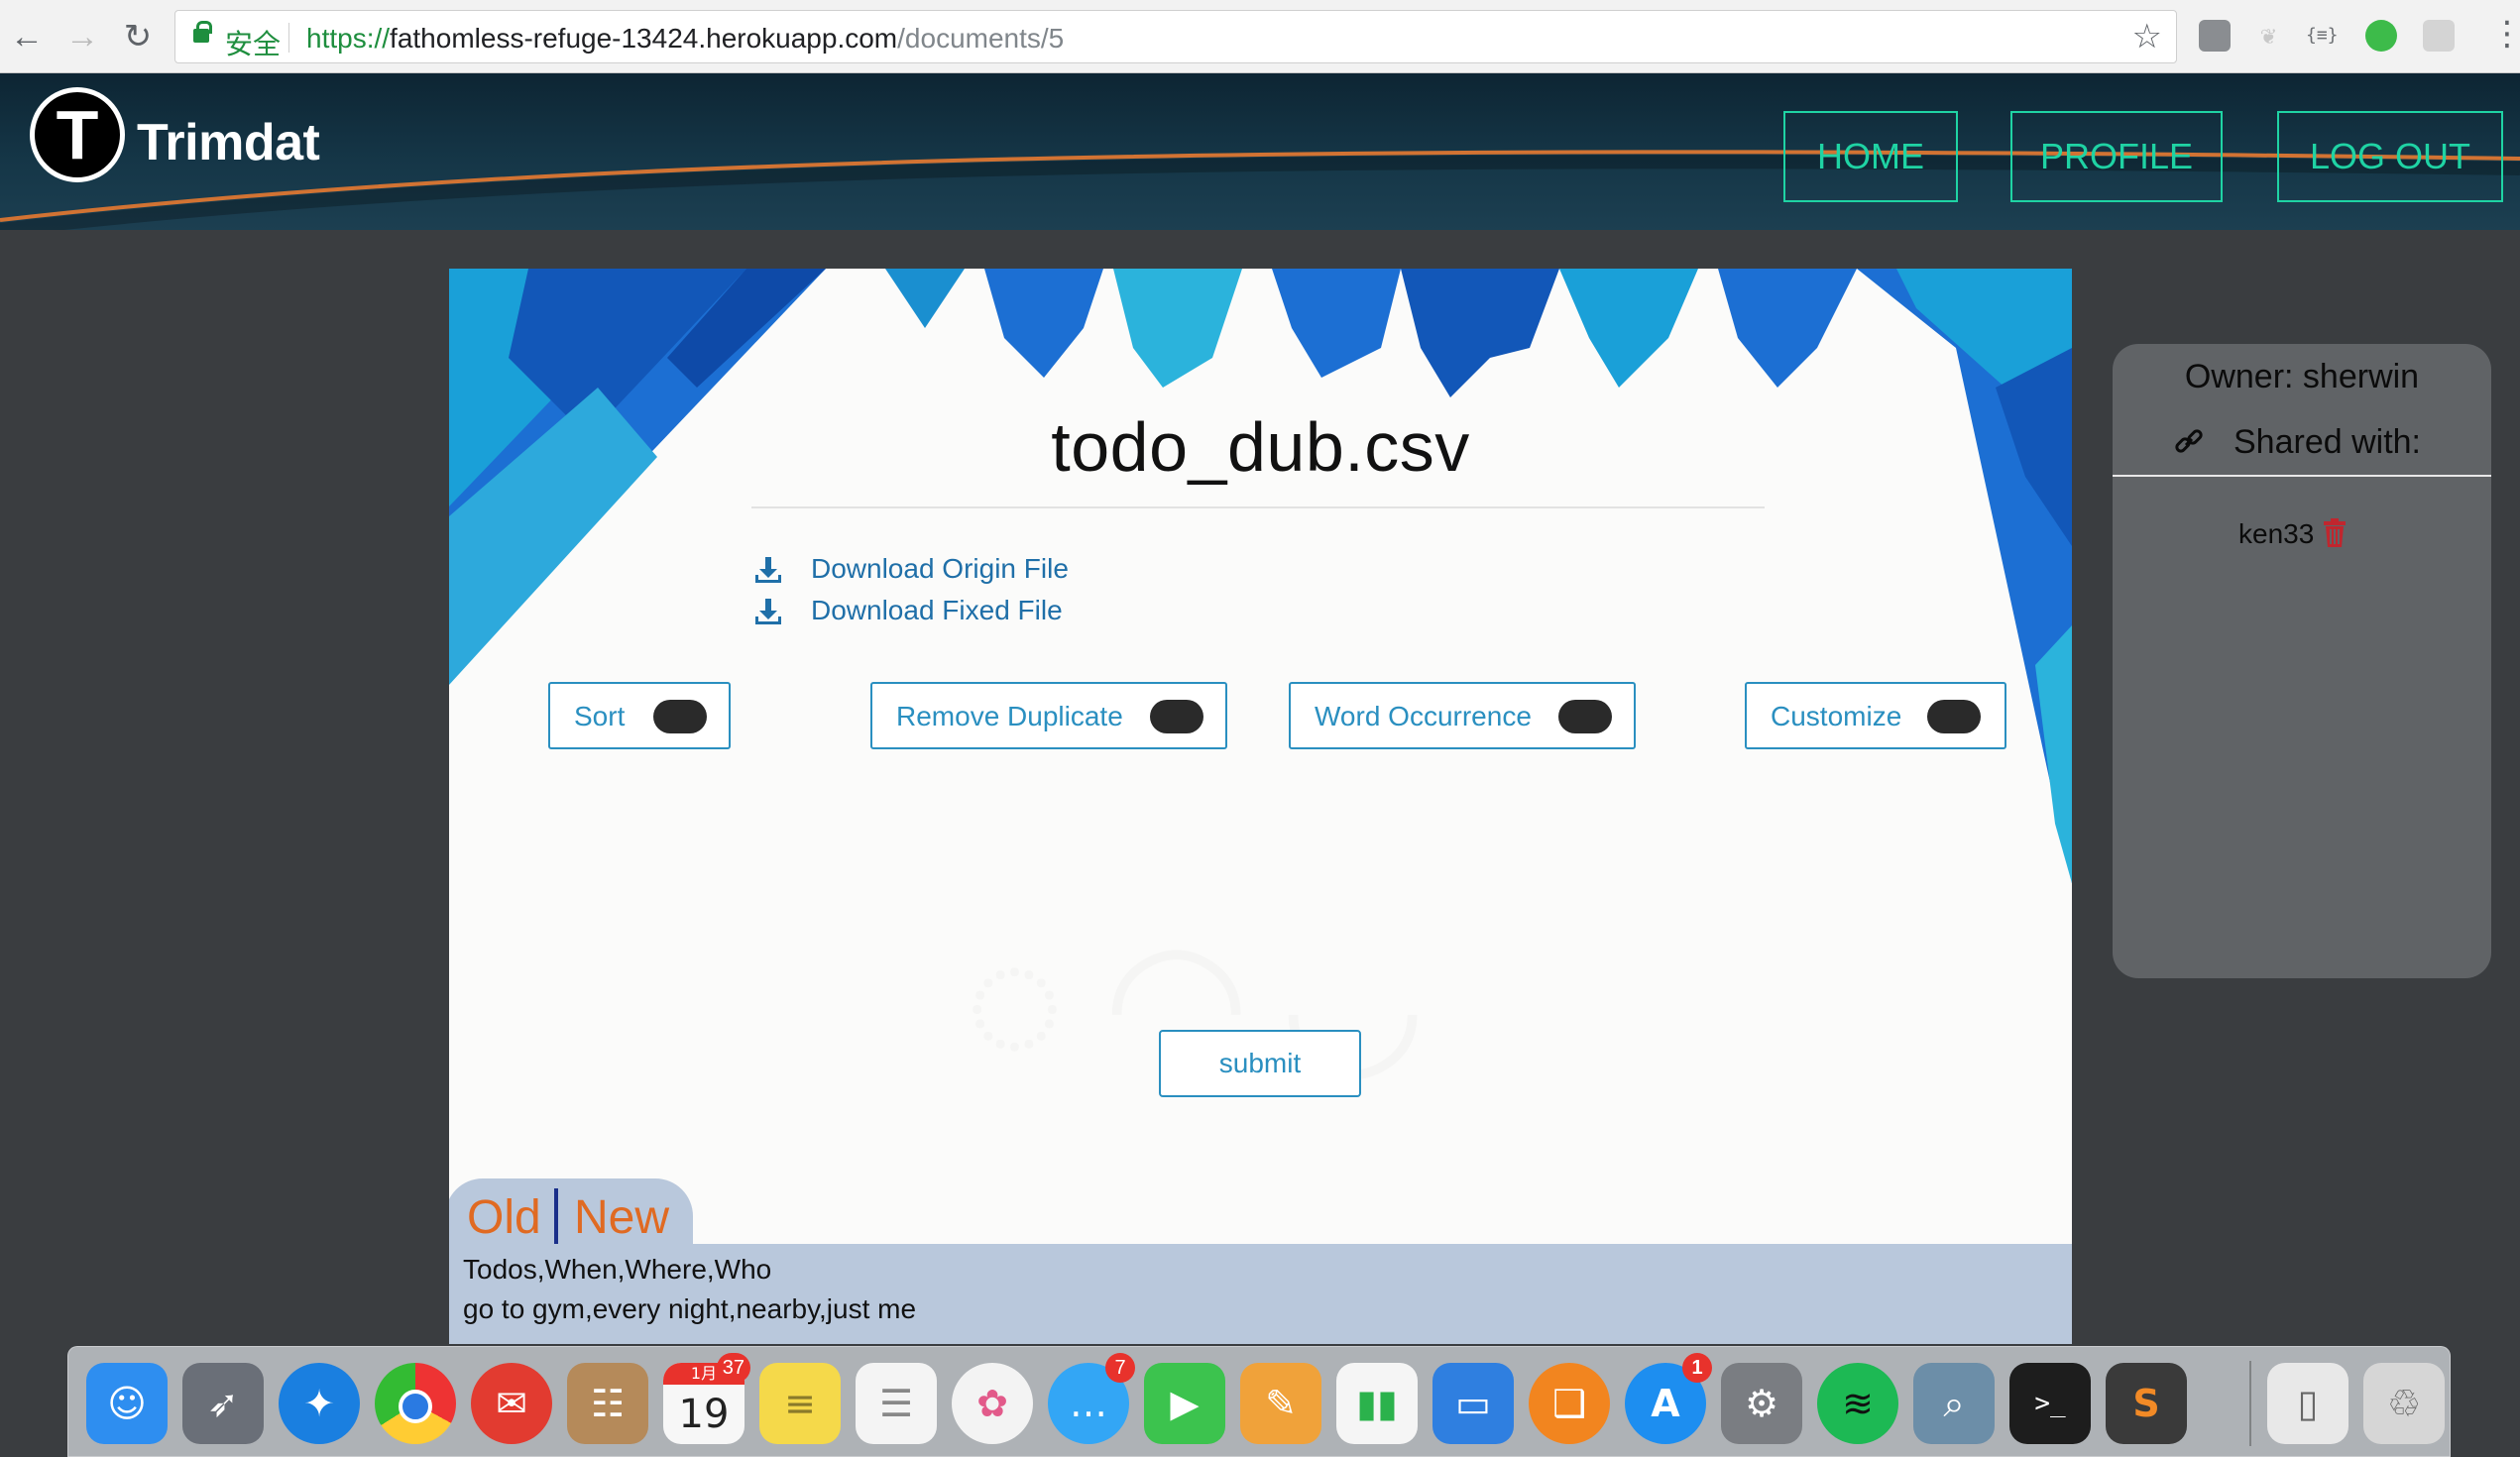  What do you see at coordinates (77, 134) in the screenshot?
I see `trimdat-logo-icon: T` at bounding box center [77, 134].